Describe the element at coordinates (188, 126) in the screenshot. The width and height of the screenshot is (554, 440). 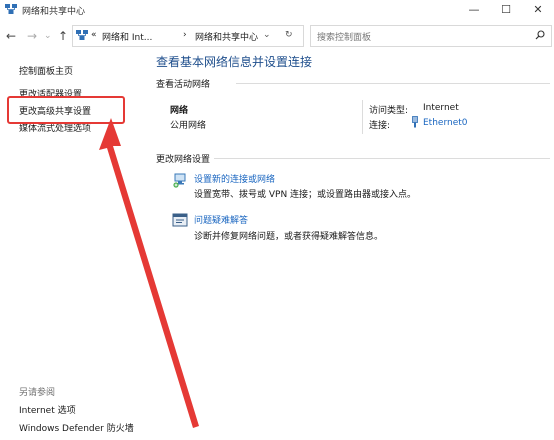
I see `network-type: 公用网络` at that location.